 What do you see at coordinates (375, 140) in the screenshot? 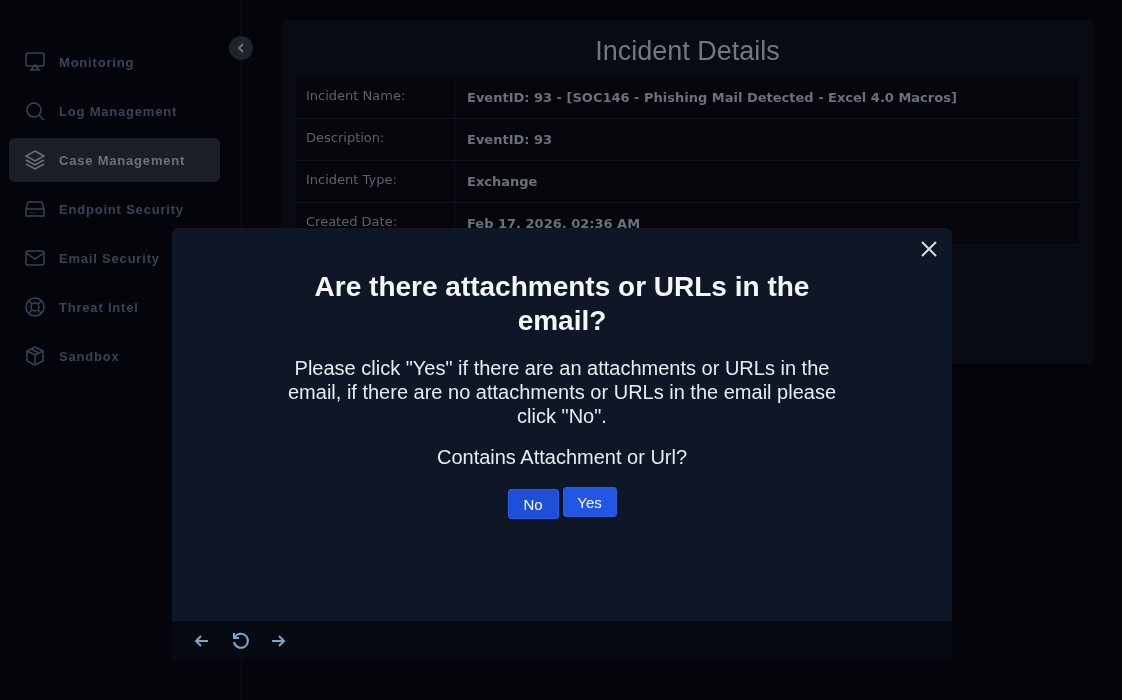
I see `field-label: Description:` at bounding box center [375, 140].